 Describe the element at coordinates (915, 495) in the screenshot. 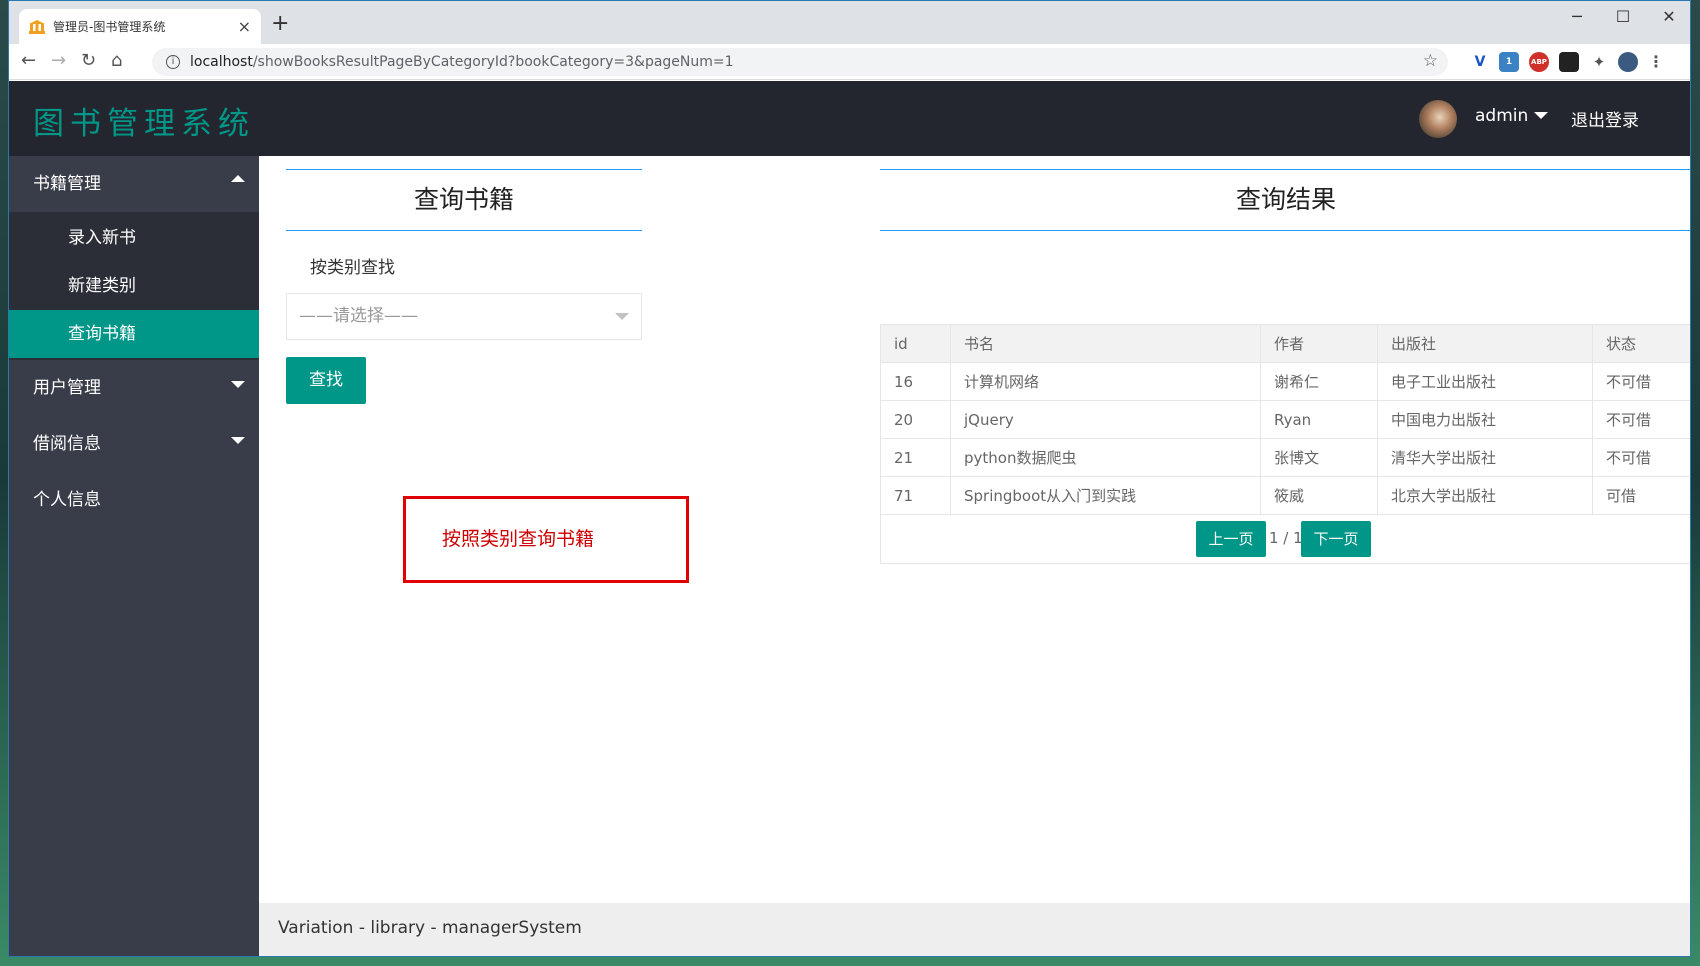

I see `cell-id: 71` at that location.